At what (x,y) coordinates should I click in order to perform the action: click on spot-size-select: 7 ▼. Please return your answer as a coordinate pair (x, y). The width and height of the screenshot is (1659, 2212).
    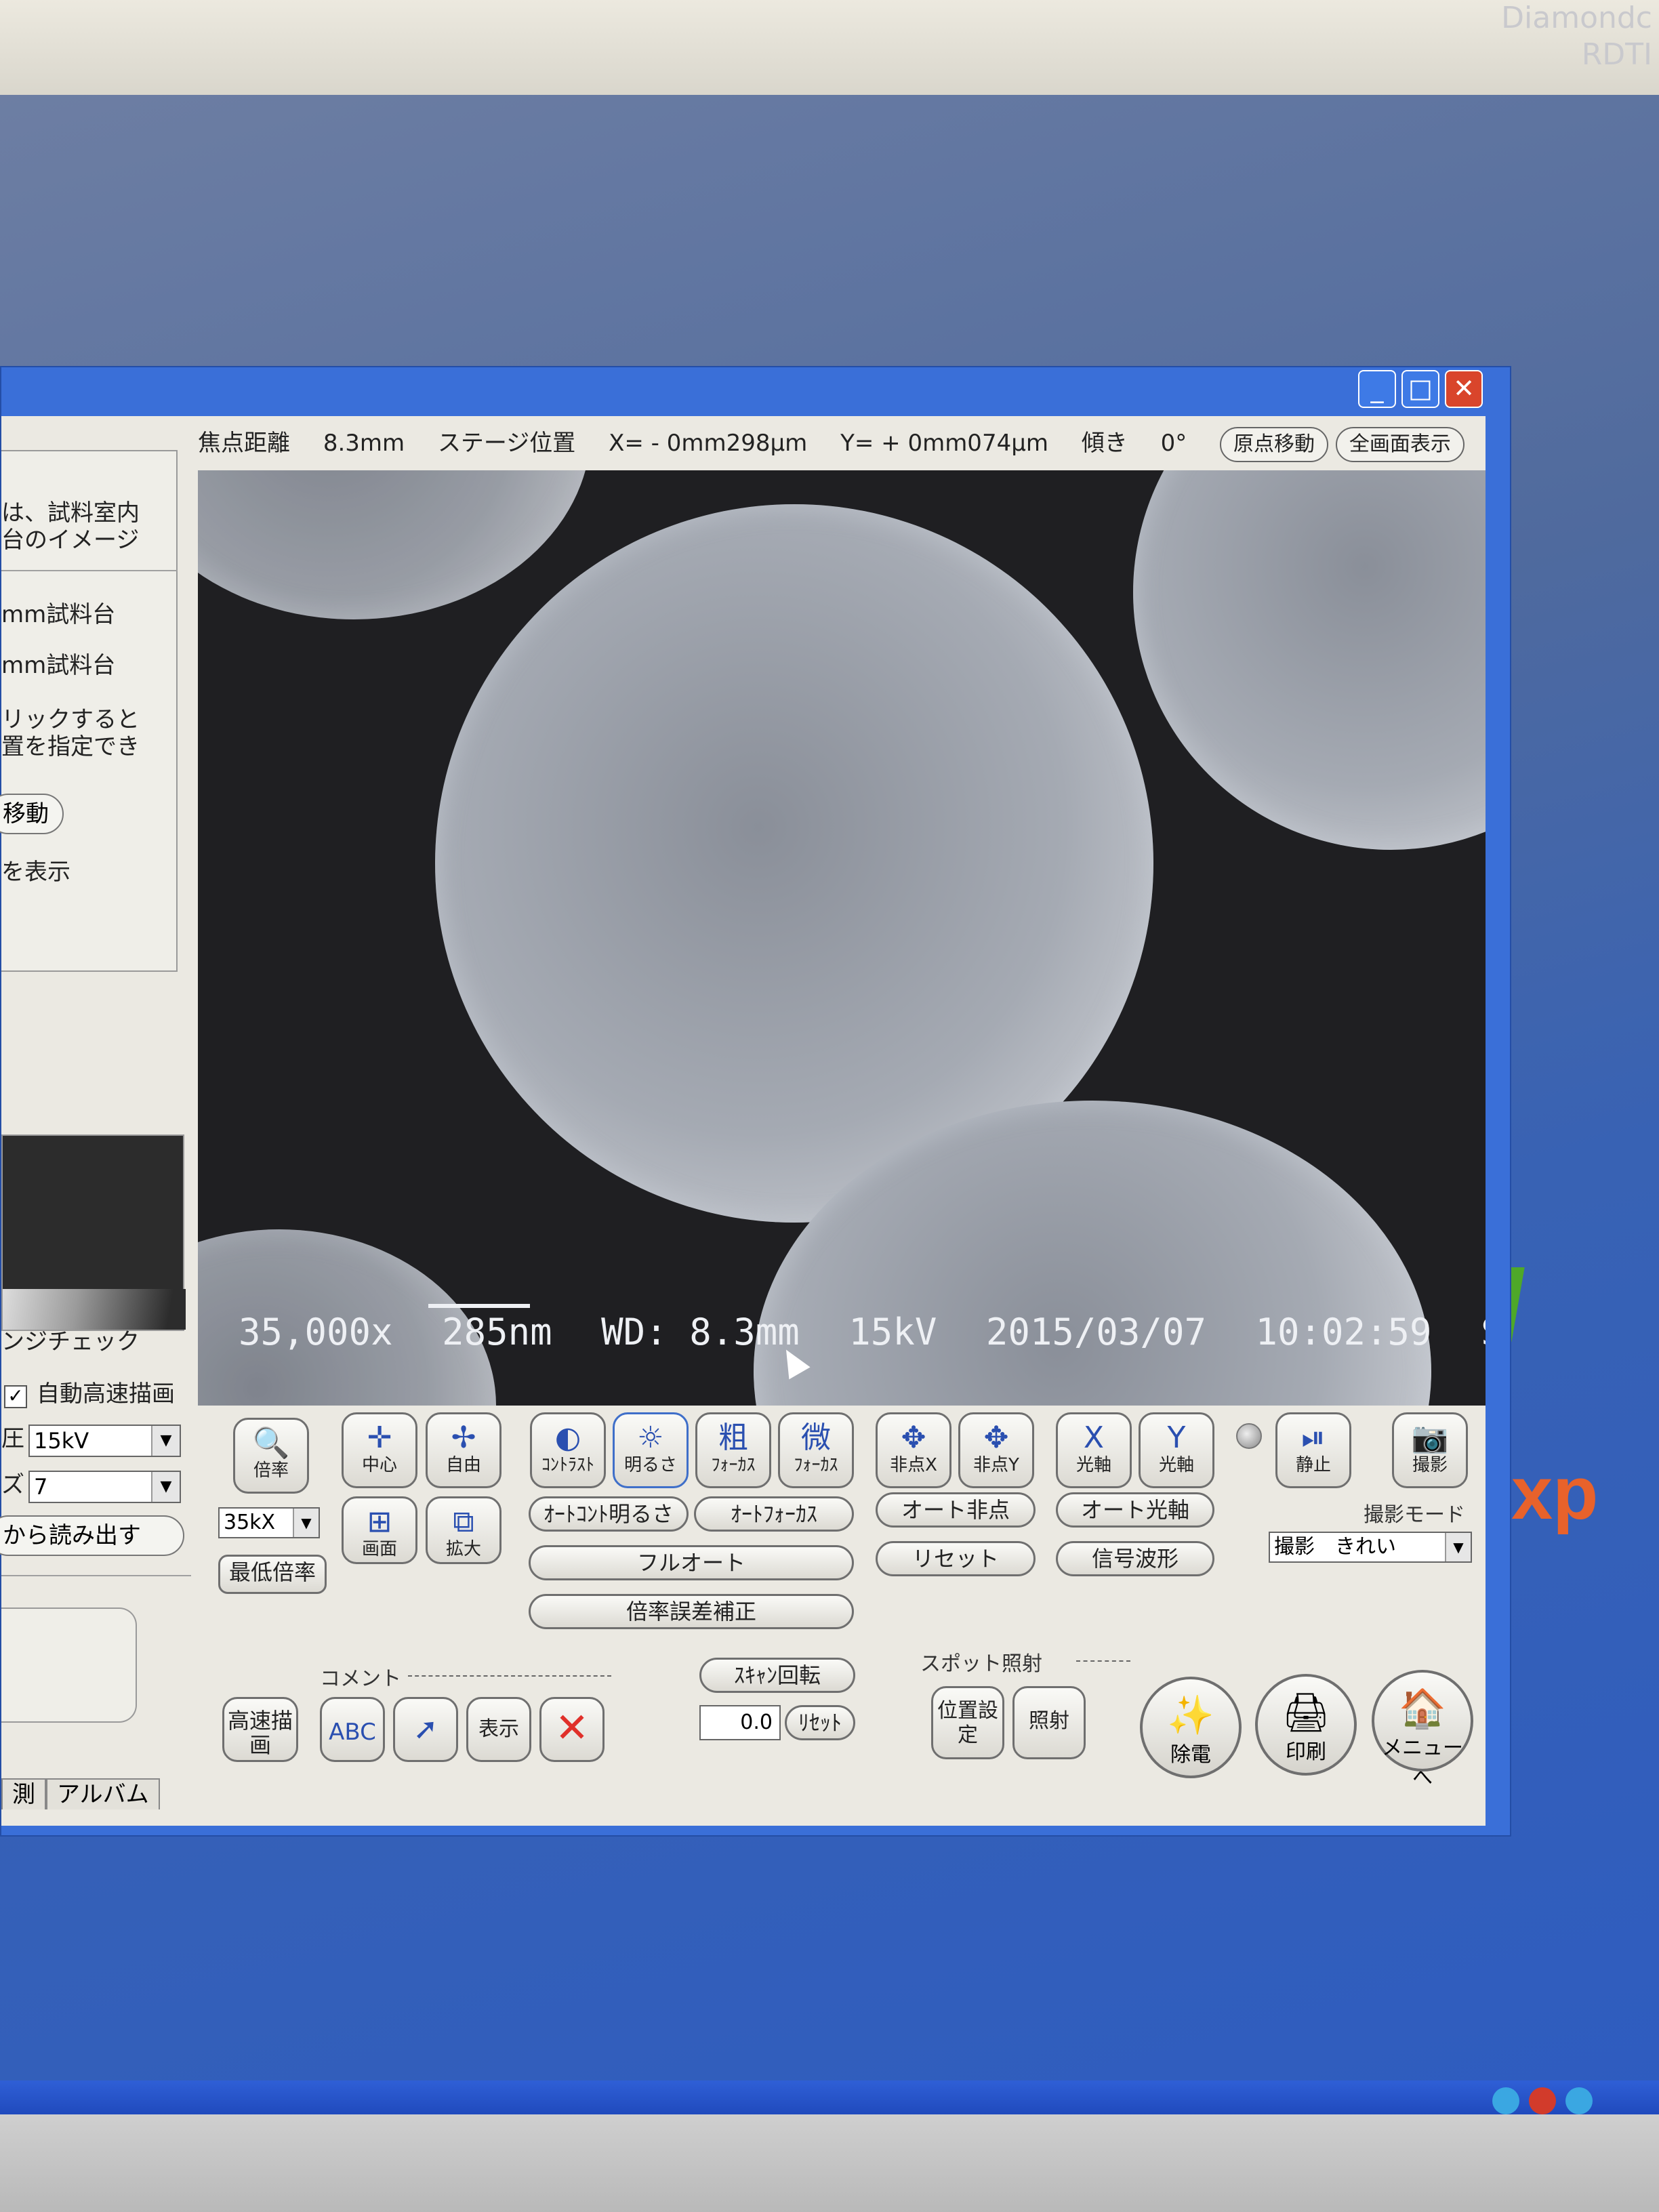
    Looking at the image, I should click on (105, 1487).